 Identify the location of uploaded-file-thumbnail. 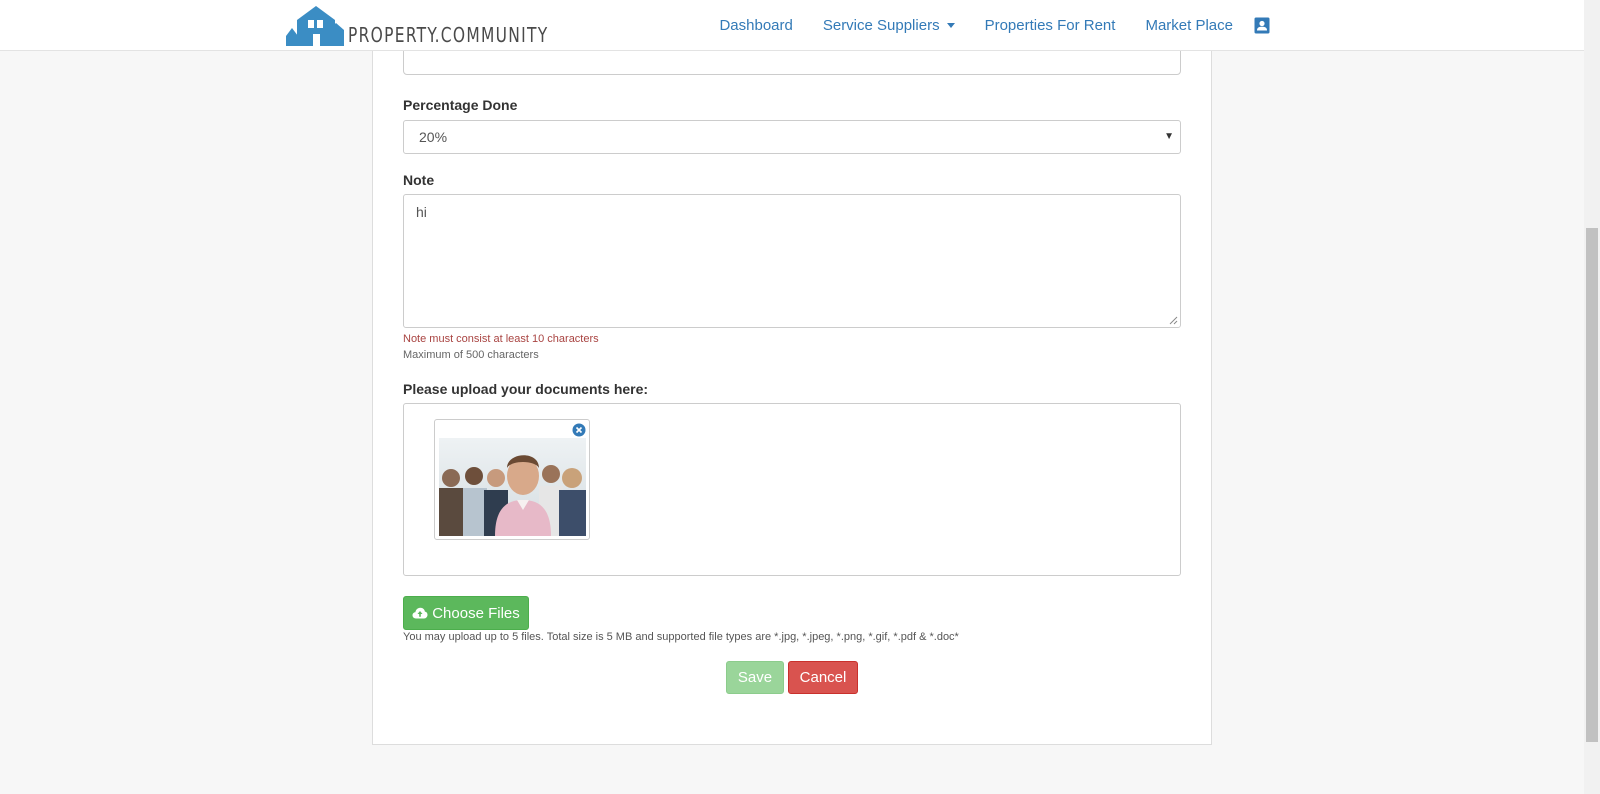
(512, 479).